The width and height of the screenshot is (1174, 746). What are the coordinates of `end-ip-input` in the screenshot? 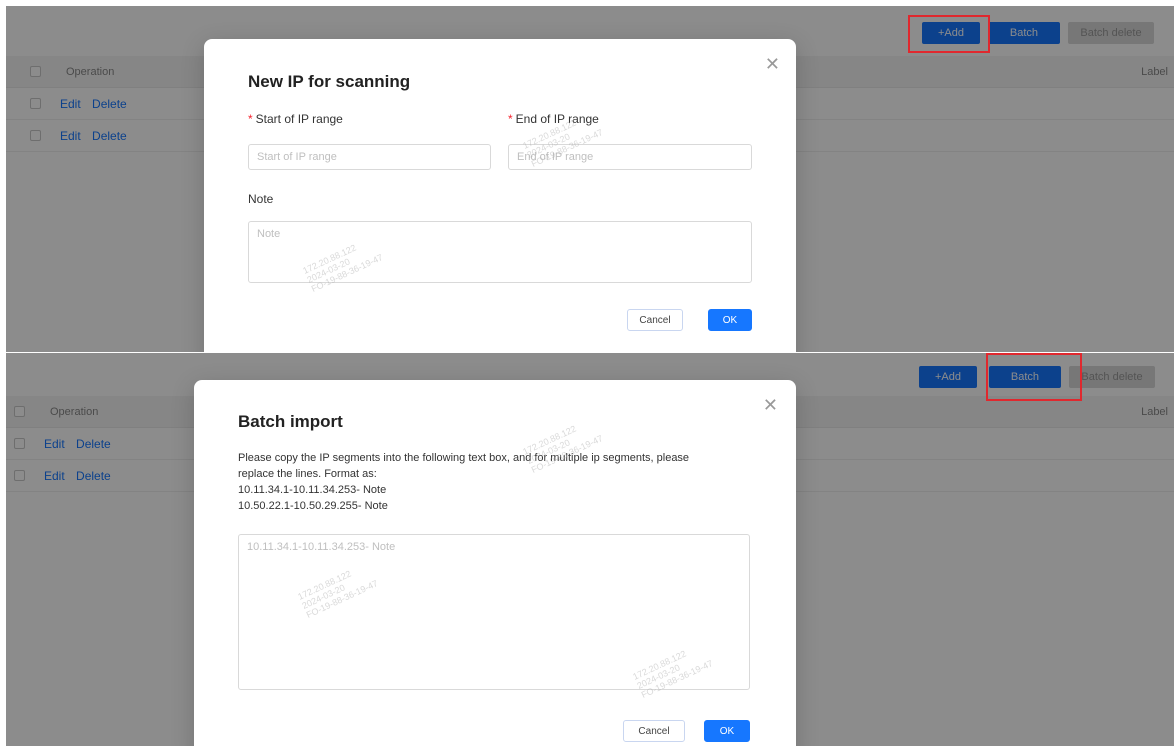 It's located at (630, 157).